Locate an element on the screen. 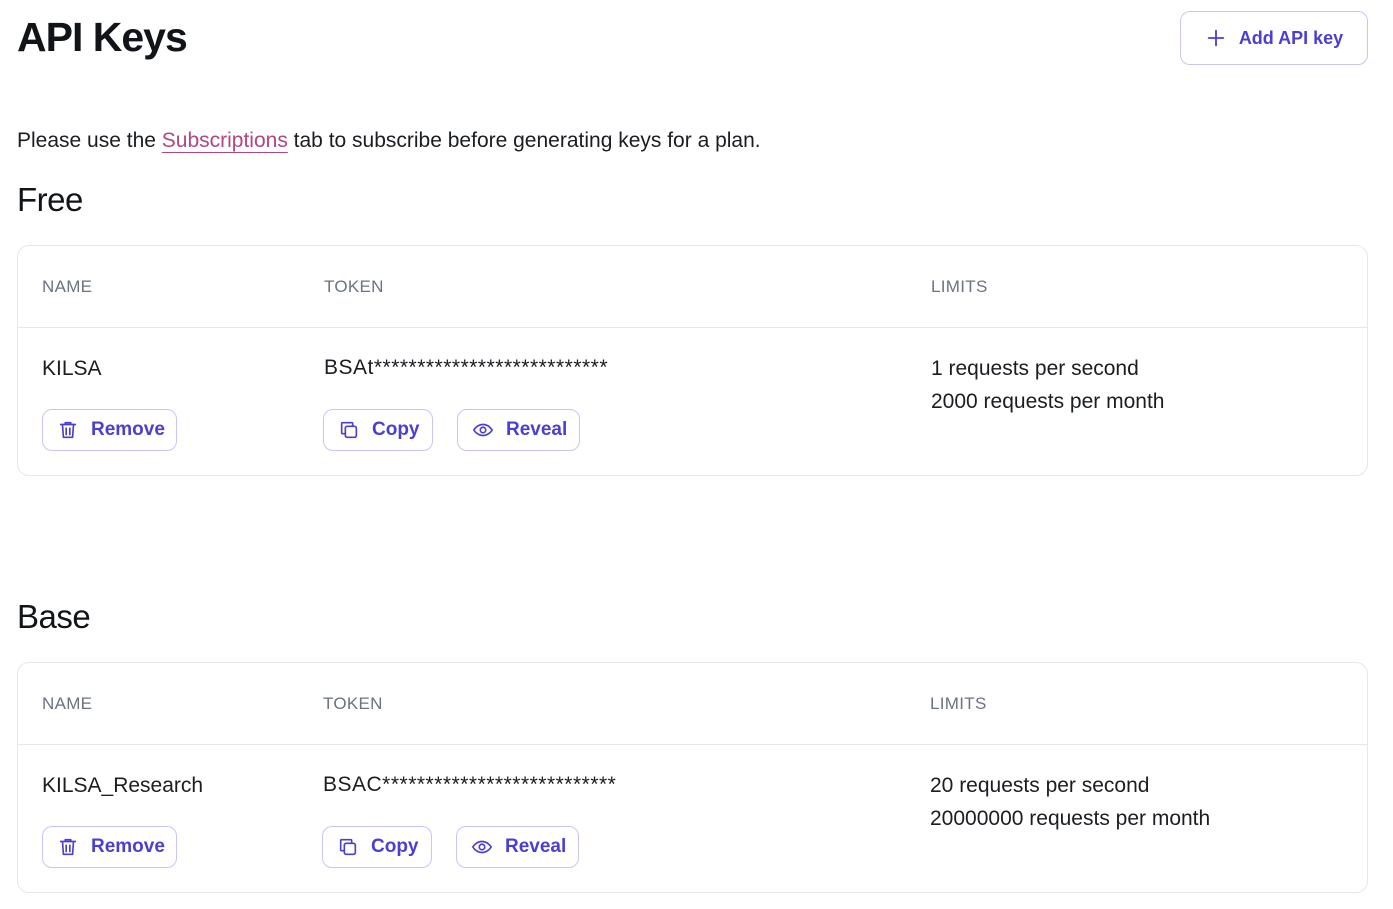 The height and width of the screenshot is (909, 1393). add-api-key-button: Add API key is located at coordinates (1274, 38).